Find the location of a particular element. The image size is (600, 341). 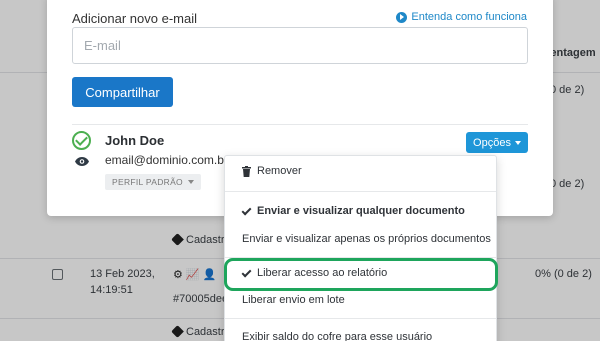

add-email-label: Adicionar novo e-mail is located at coordinates (135, 18).